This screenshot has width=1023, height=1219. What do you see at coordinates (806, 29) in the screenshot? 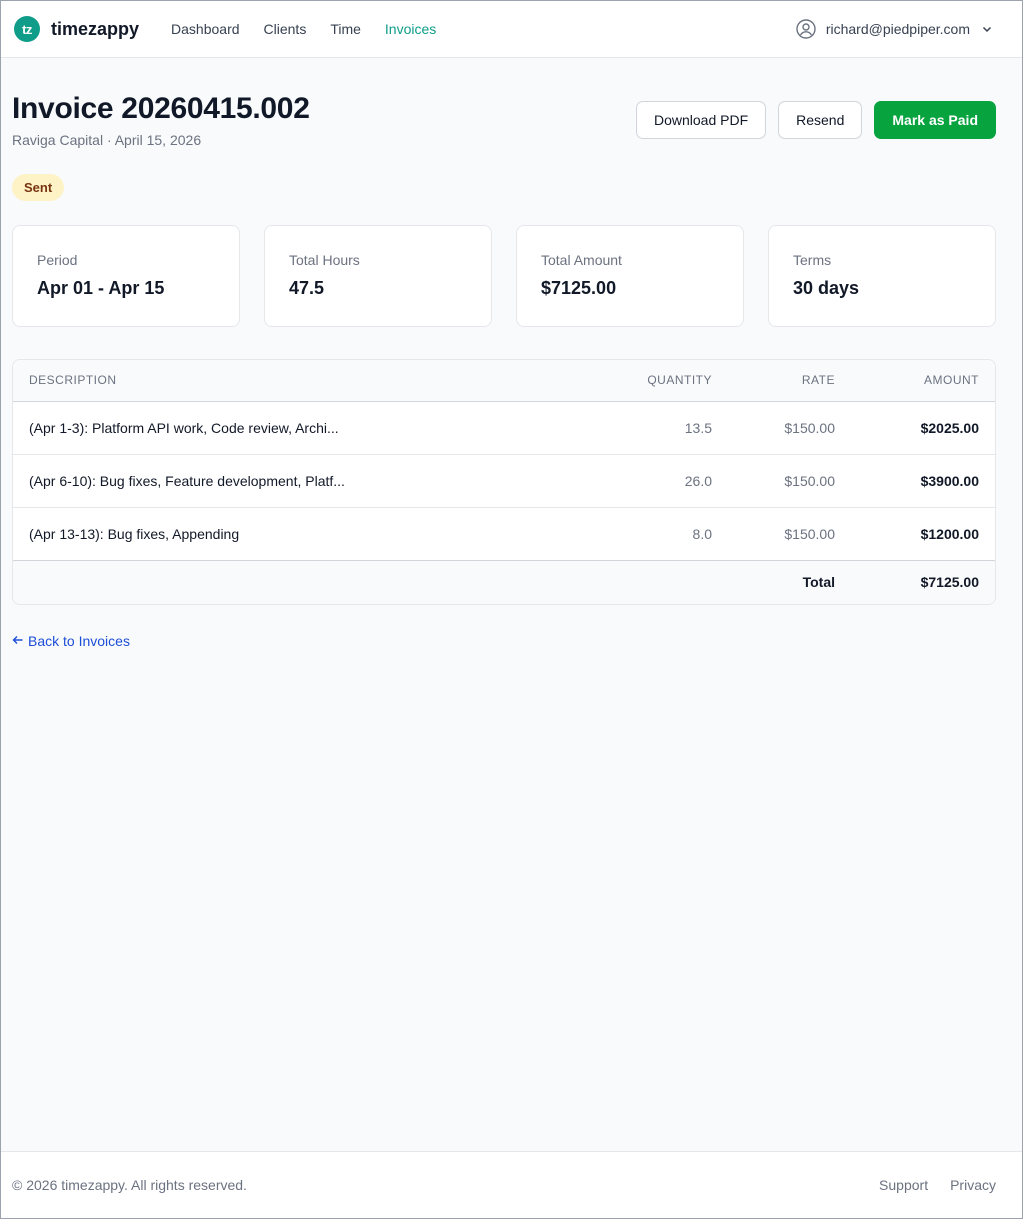
I see `user-circle-icon` at bounding box center [806, 29].